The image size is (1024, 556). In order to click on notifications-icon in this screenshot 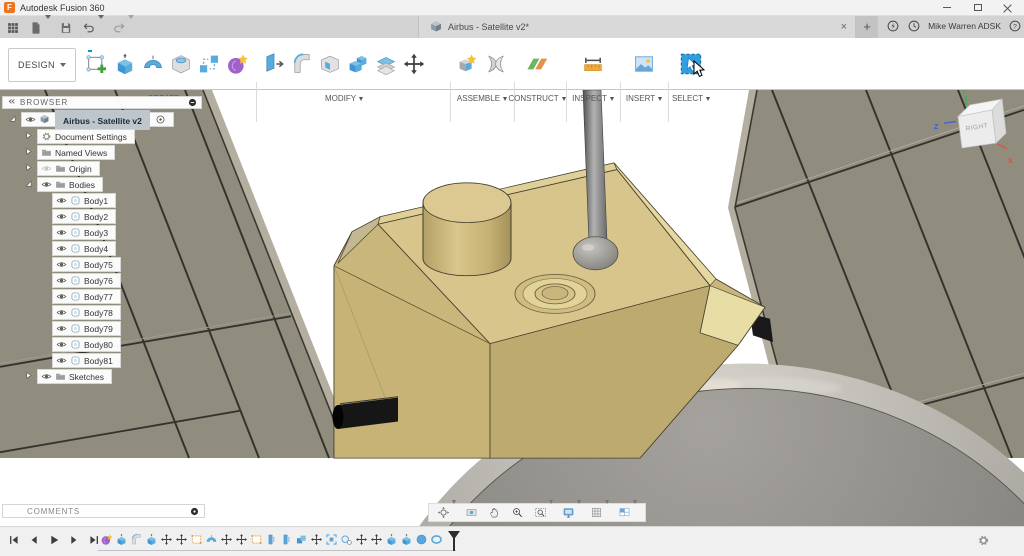, I will do `click(914, 26)`.